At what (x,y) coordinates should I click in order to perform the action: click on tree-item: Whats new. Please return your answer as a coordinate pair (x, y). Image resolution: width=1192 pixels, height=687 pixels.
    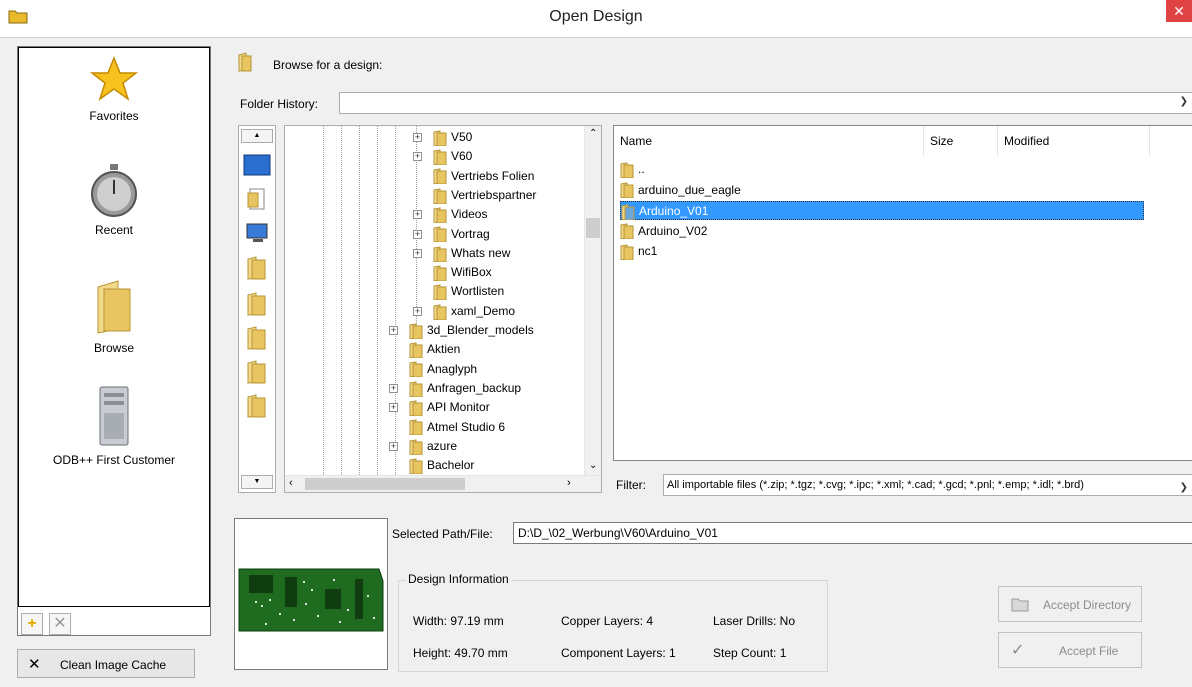
    Looking at the image, I should click on (471, 253).